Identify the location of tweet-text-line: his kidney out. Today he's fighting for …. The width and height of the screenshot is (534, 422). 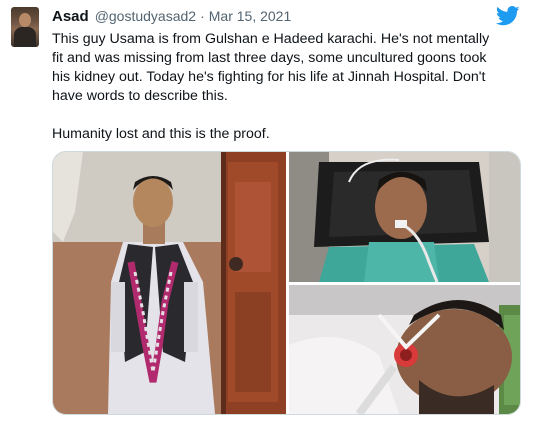
(269, 77).